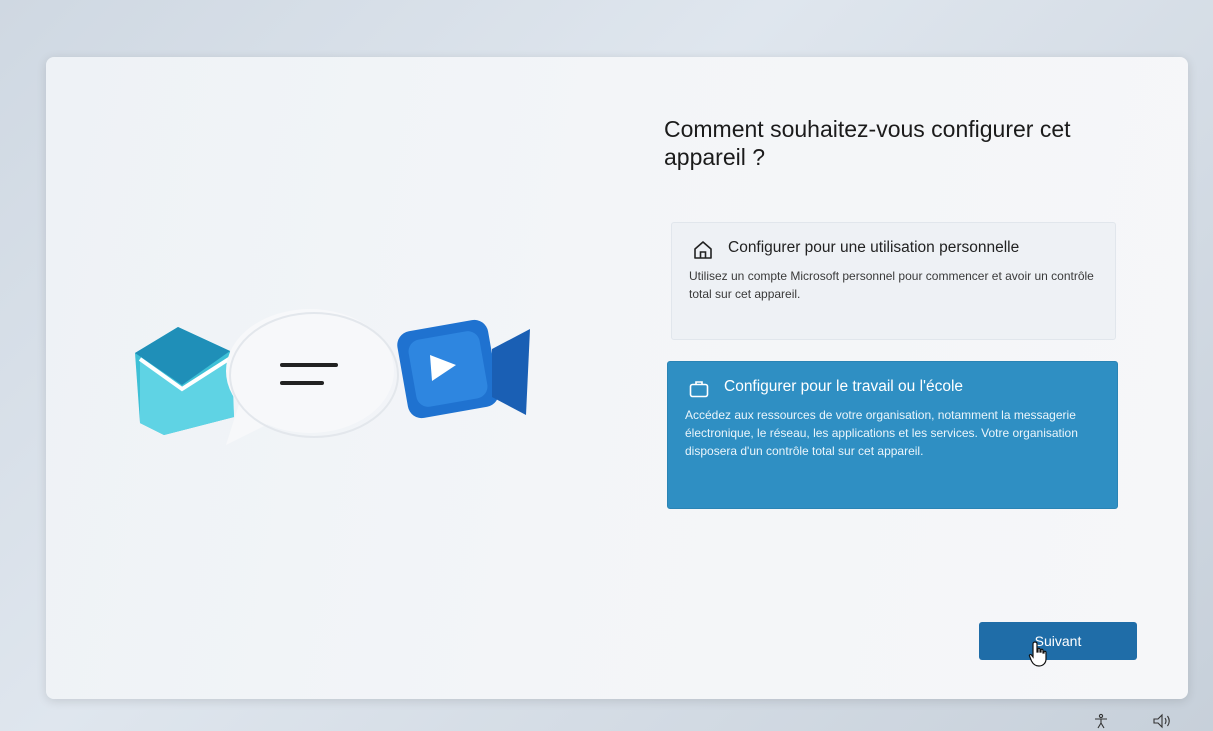  I want to click on option-header: Configurer pour le travail ou l'école, so click(894, 388).